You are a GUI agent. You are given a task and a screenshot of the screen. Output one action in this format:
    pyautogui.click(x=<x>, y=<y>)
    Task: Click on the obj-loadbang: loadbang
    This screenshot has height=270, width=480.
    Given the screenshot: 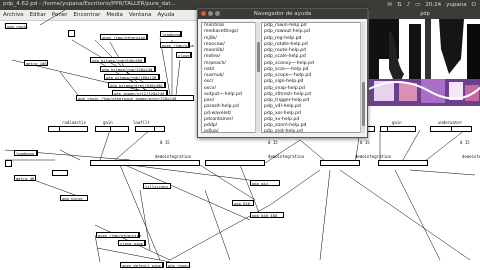 What is the action you would take?
    pyautogui.click(x=26, y=153)
    